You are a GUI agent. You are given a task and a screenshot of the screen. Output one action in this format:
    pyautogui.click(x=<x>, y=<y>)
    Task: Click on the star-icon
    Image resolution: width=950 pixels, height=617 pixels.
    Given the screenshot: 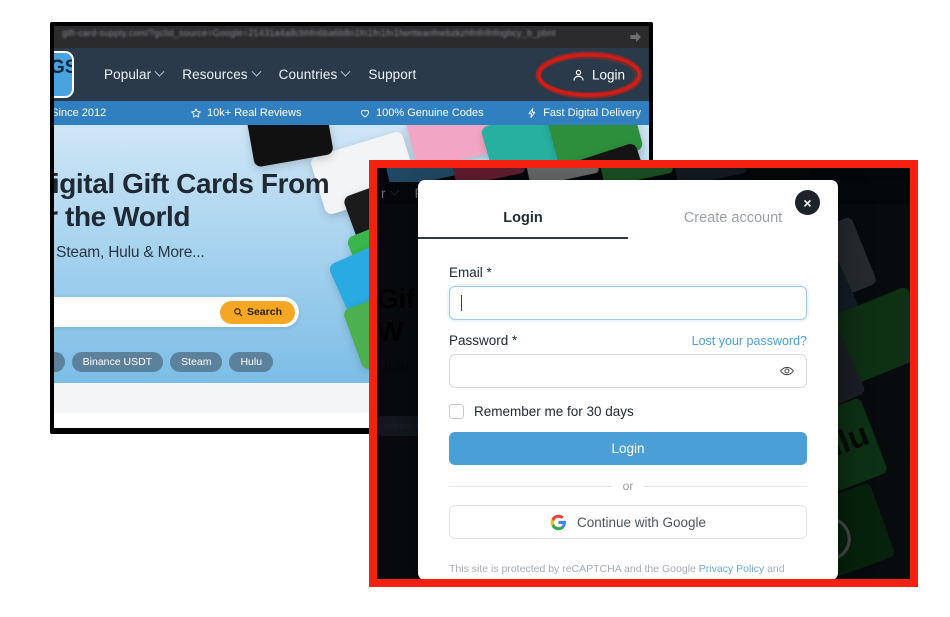 What is the action you would take?
    pyautogui.click(x=196, y=113)
    